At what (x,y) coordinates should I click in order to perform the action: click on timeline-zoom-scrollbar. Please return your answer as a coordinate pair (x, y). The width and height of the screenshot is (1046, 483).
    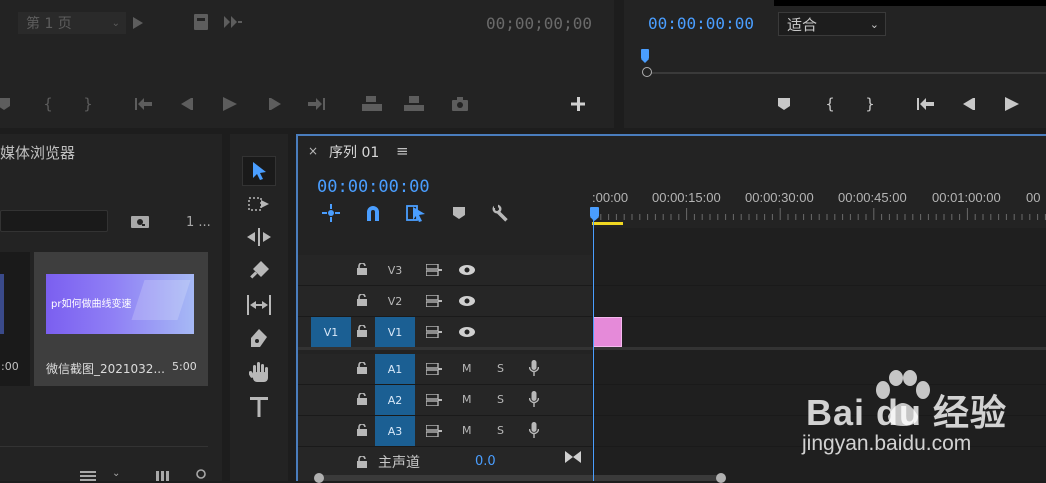
    Looking at the image, I should click on (520, 478).